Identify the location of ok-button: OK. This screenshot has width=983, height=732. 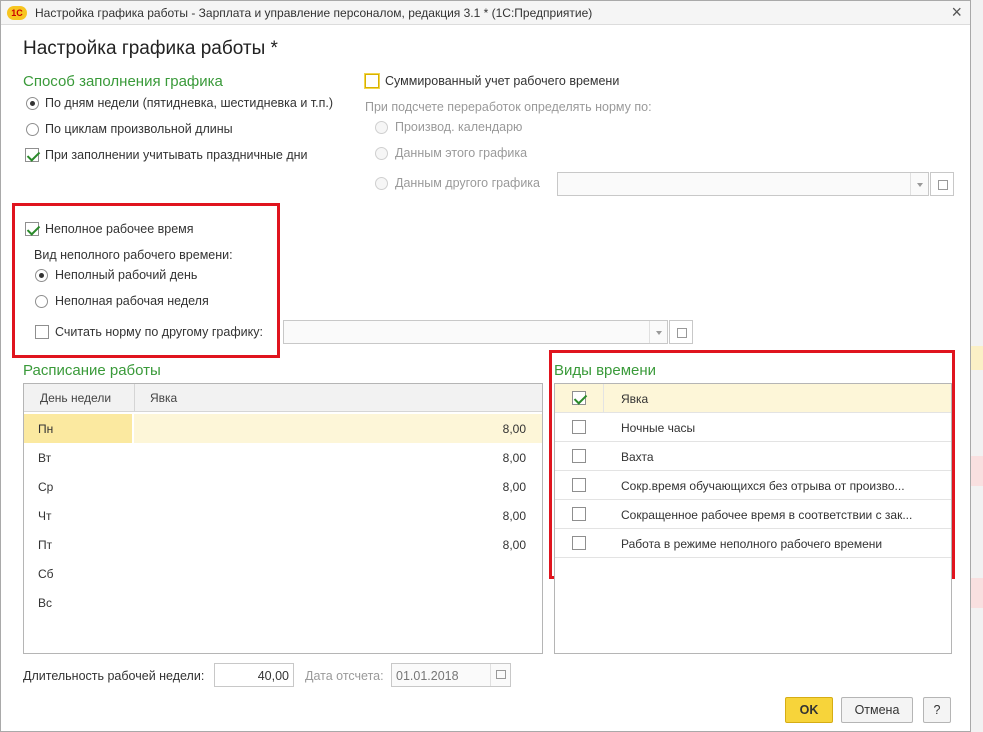
(809, 710).